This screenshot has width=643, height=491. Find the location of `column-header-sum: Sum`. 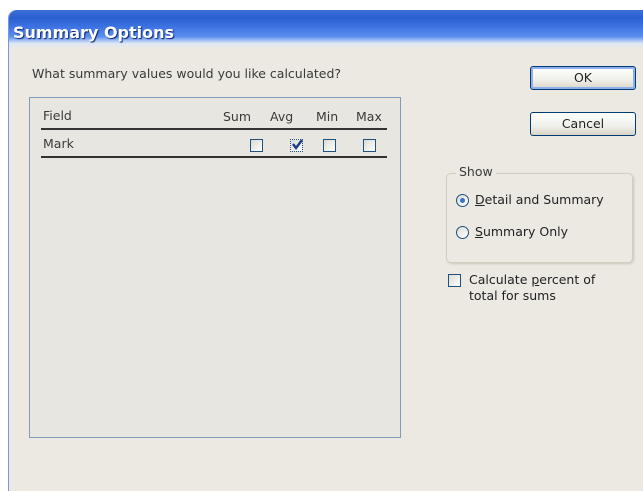

column-header-sum: Sum is located at coordinates (237, 116).